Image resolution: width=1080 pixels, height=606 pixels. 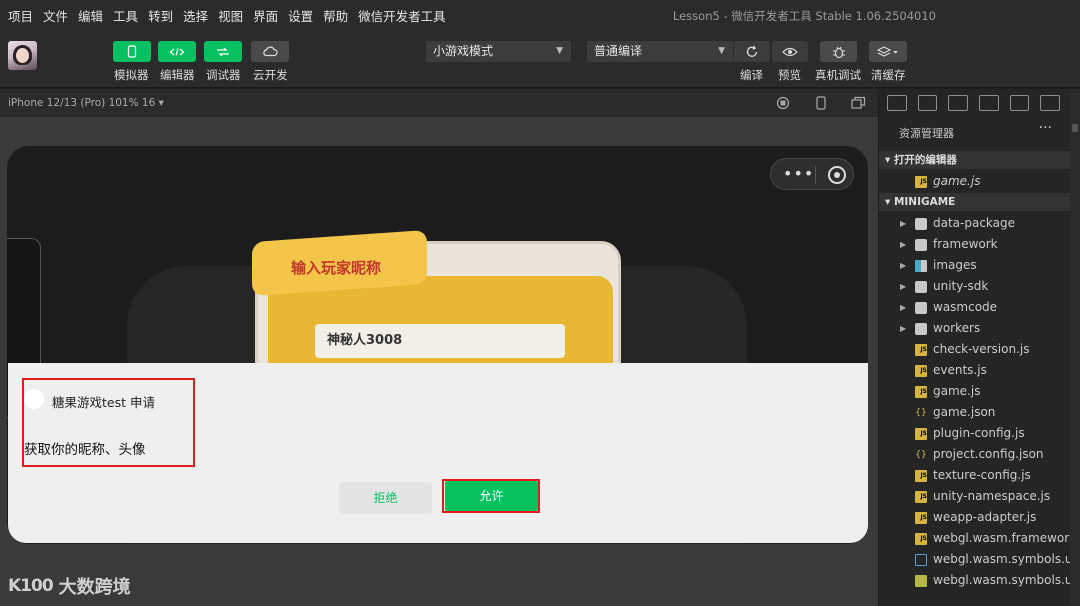 What do you see at coordinates (975, 244) in the screenshot?
I see `folder-item: ▶ framework` at bounding box center [975, 244].